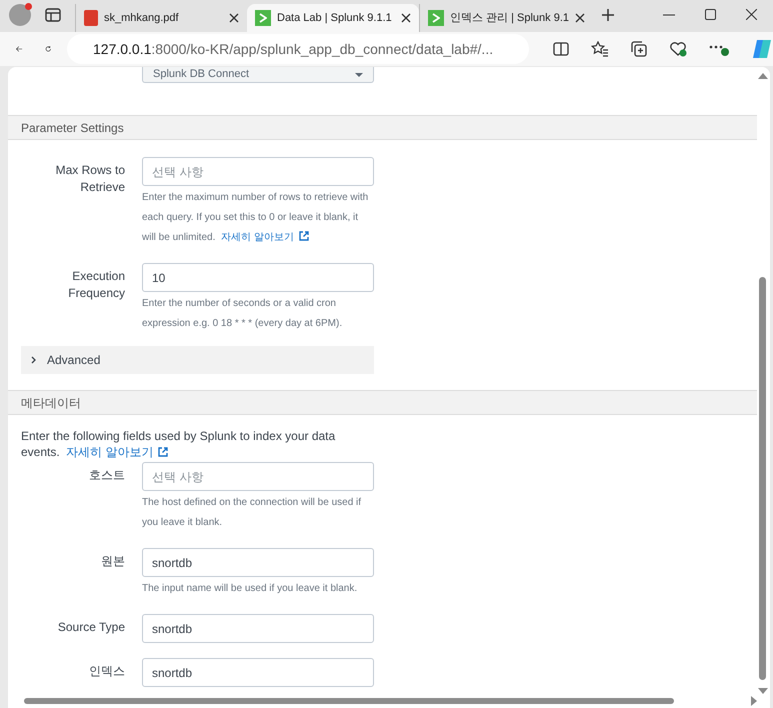  What do you see at coordinates (258, 277) in the screenshot?
I see `text-input: 10` at bounding box center [258, 277].